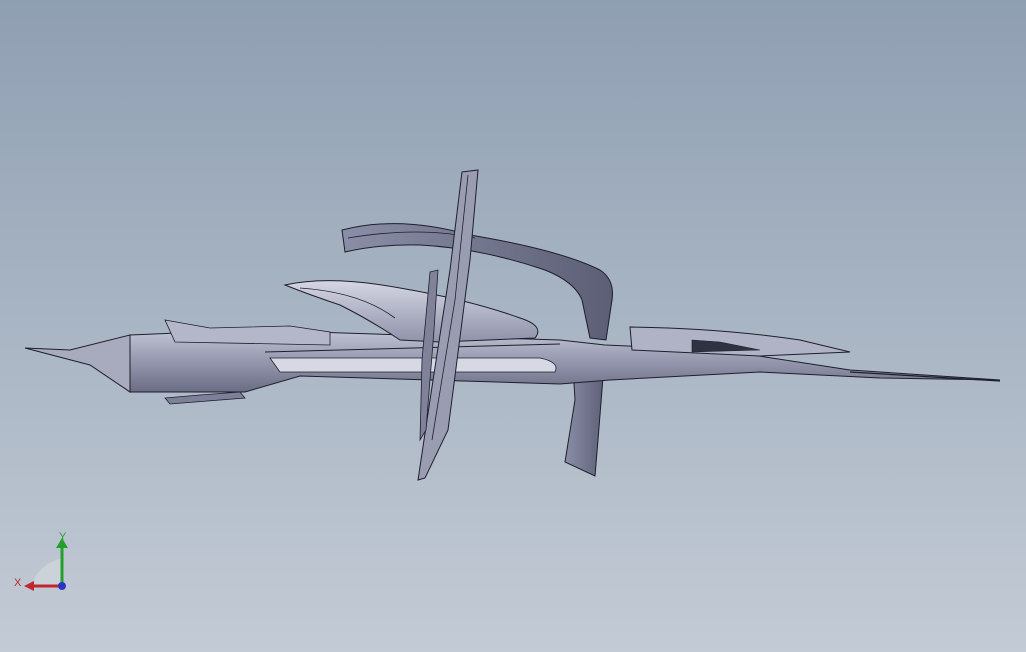 Image resolution: width=1026 pixels, height=652 pixels. Describe the element at coordinates (29, 586) in the screenshot. I see `x-axis-arrow-icon` at that location.